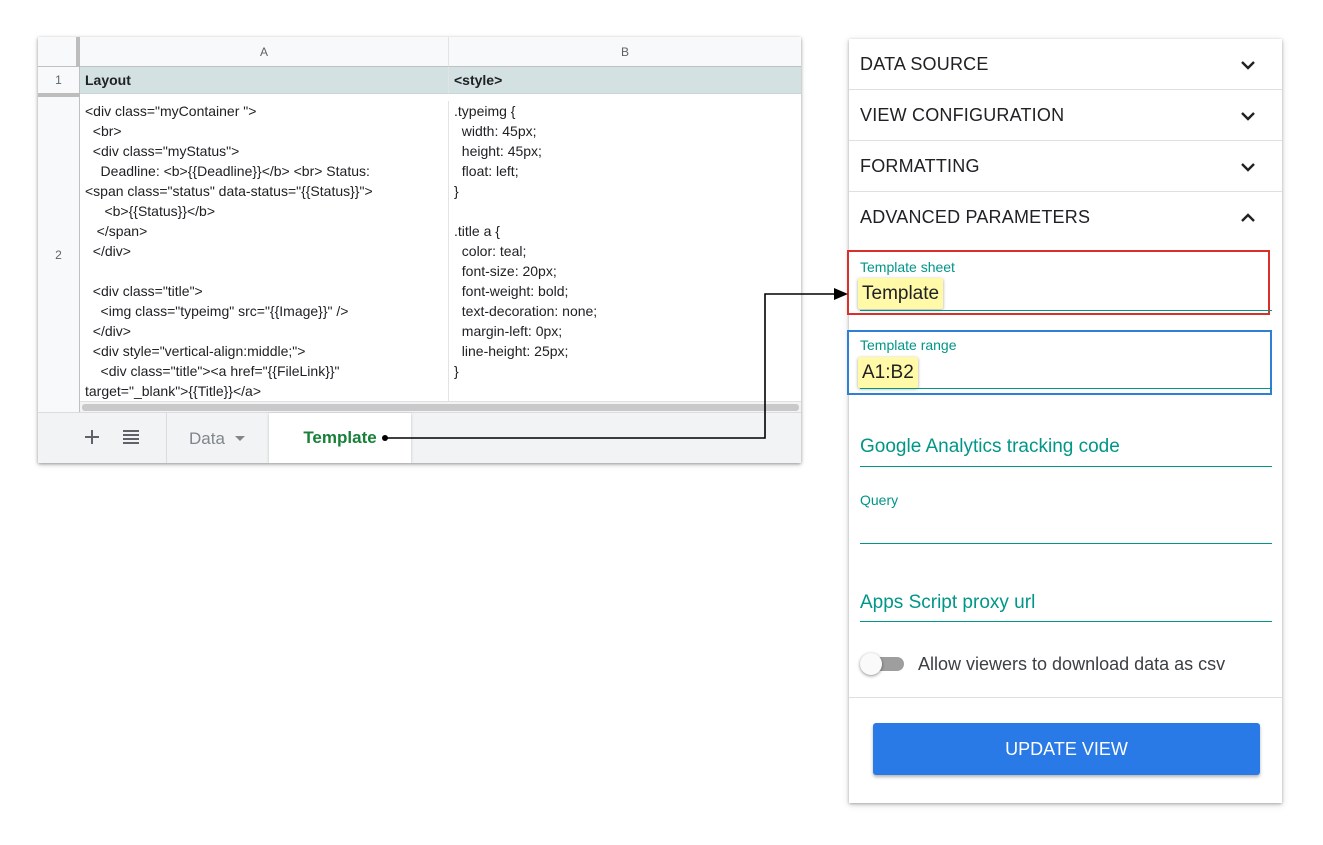 Image resolution: width=1323 pixels, height=845 pixels. What do you see at coordinates (207, 438) in the screenshot?
I see `sheet-tab-data-label: Data` at bounding box center [207, 438].